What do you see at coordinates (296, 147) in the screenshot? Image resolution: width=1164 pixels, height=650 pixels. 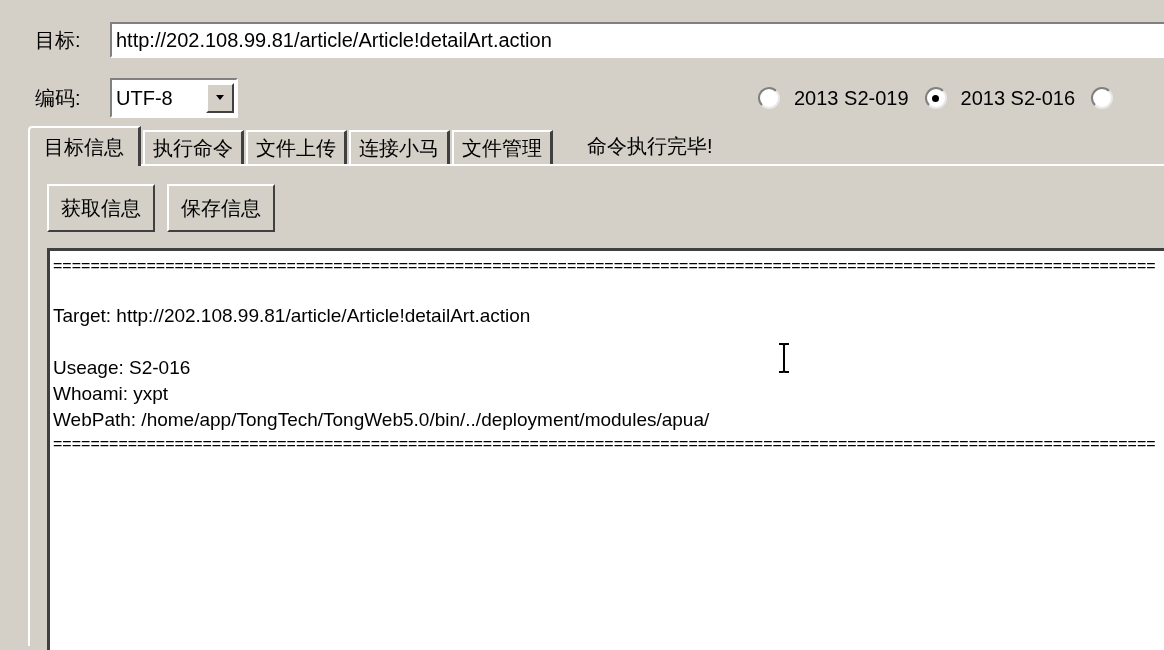 I see `tab: 文件上传` at bounding box center [296, 147].